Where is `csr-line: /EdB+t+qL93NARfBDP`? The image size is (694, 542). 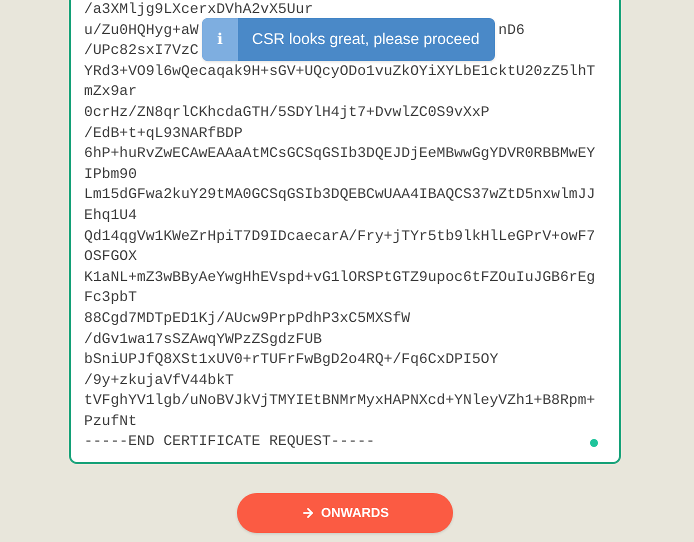 csr-line: /EdB+t+qL93NARfBDP is located at coordinates (163, 134).